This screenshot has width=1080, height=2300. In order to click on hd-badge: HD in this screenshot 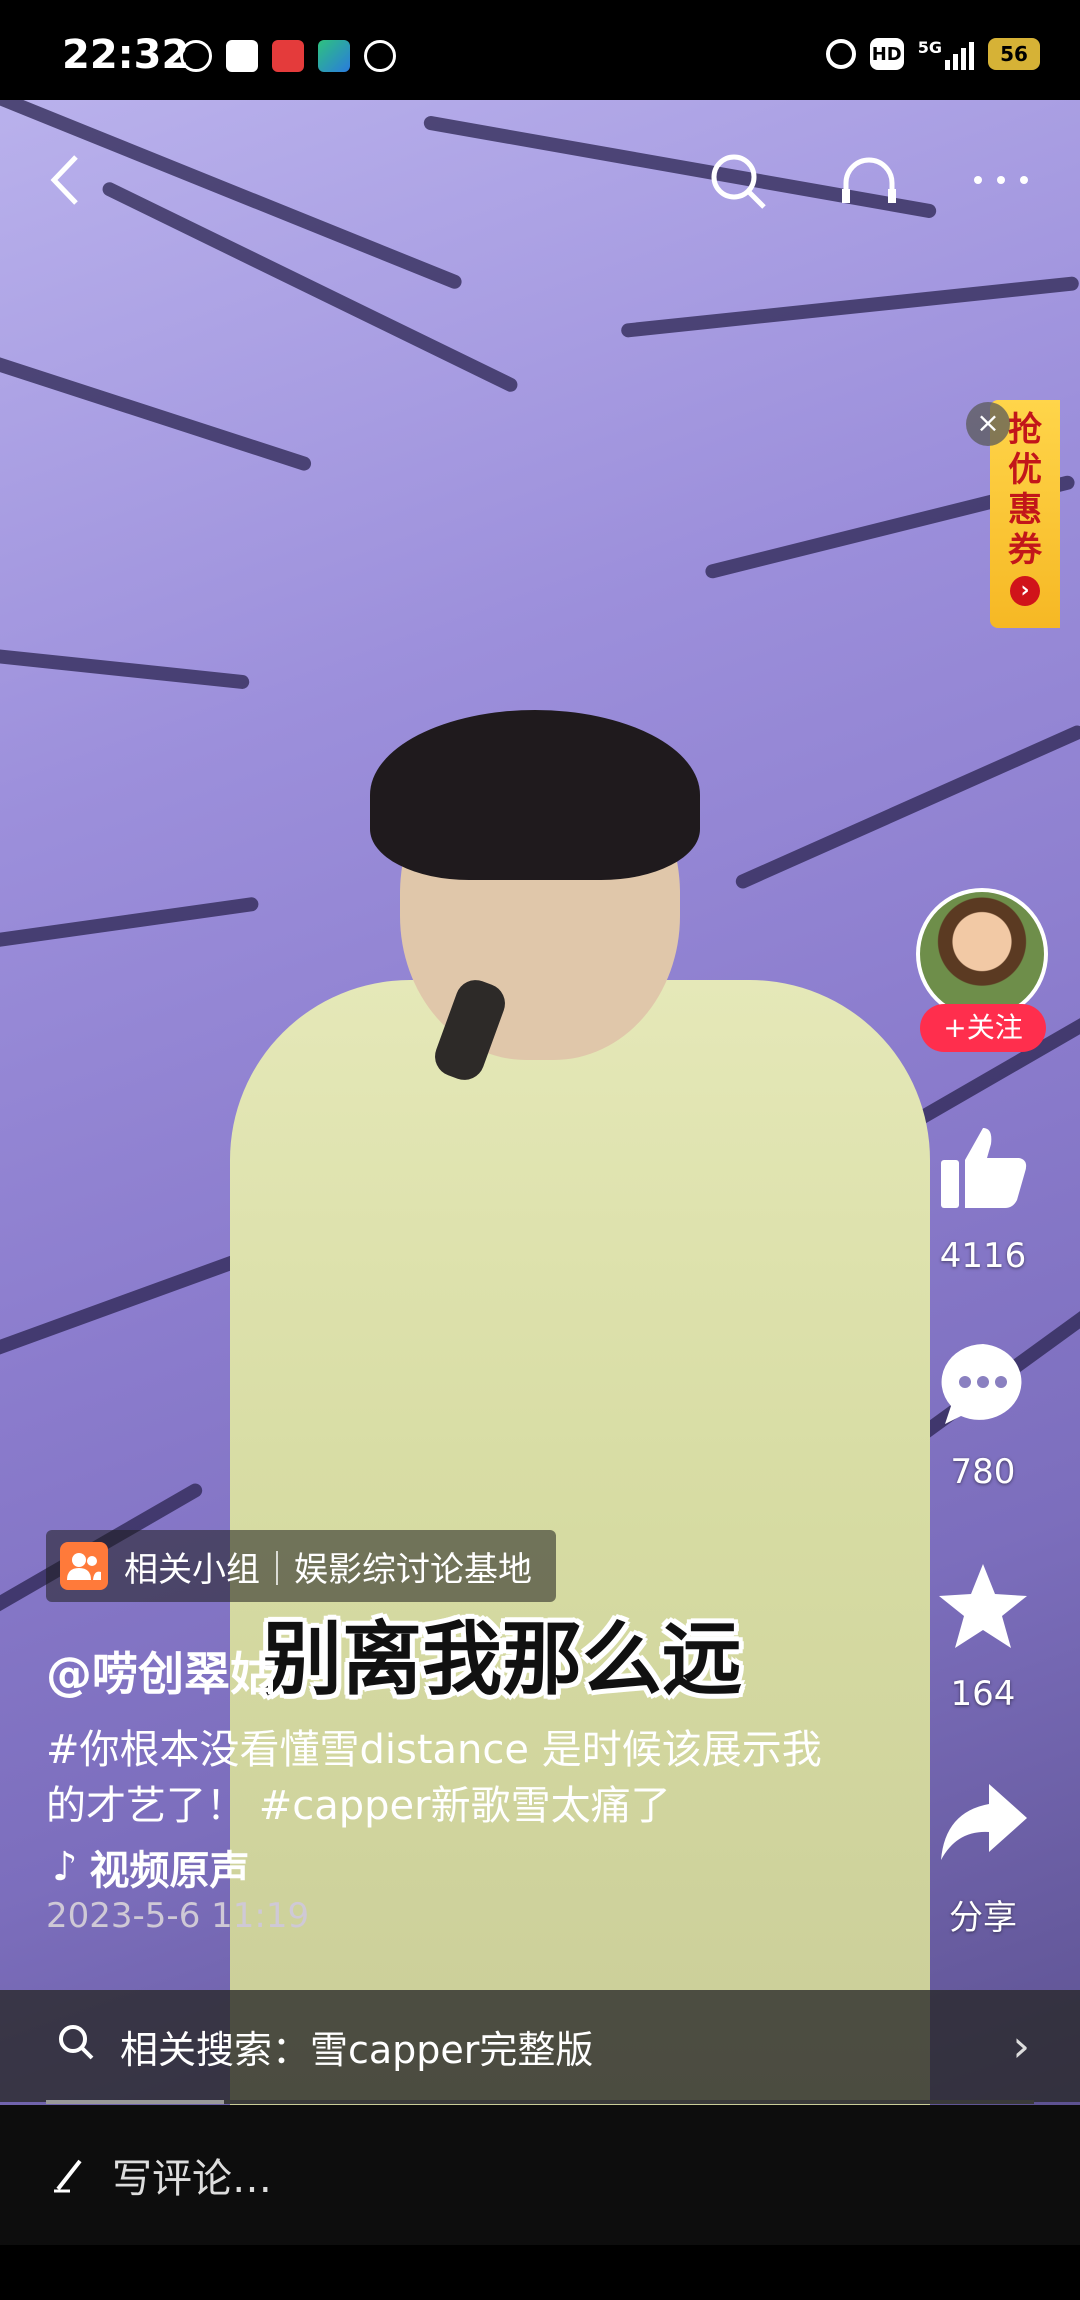, I will do `click(886, 54)`.